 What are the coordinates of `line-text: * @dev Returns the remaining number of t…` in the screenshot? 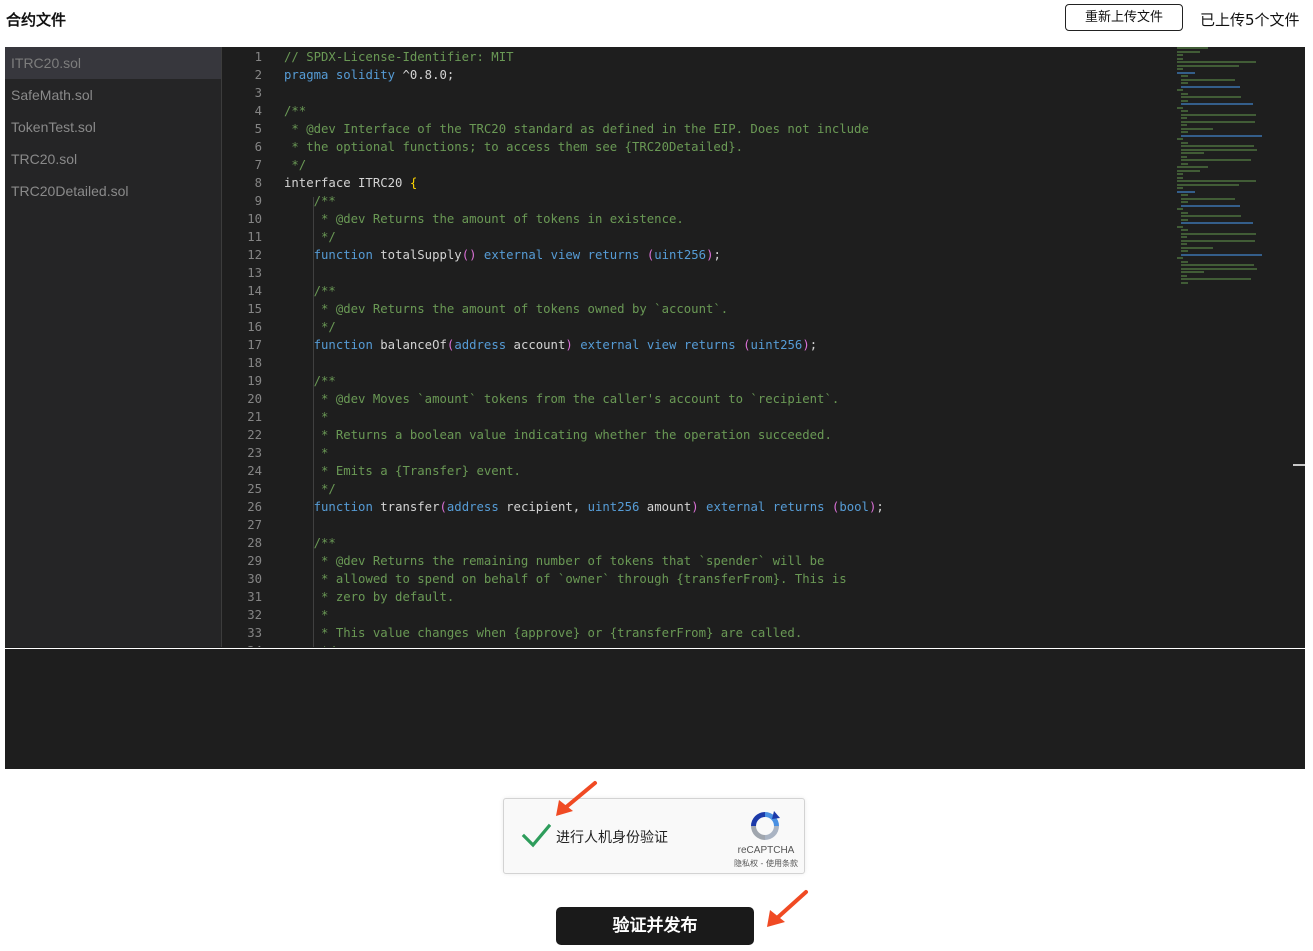 It's located at (554, 561).